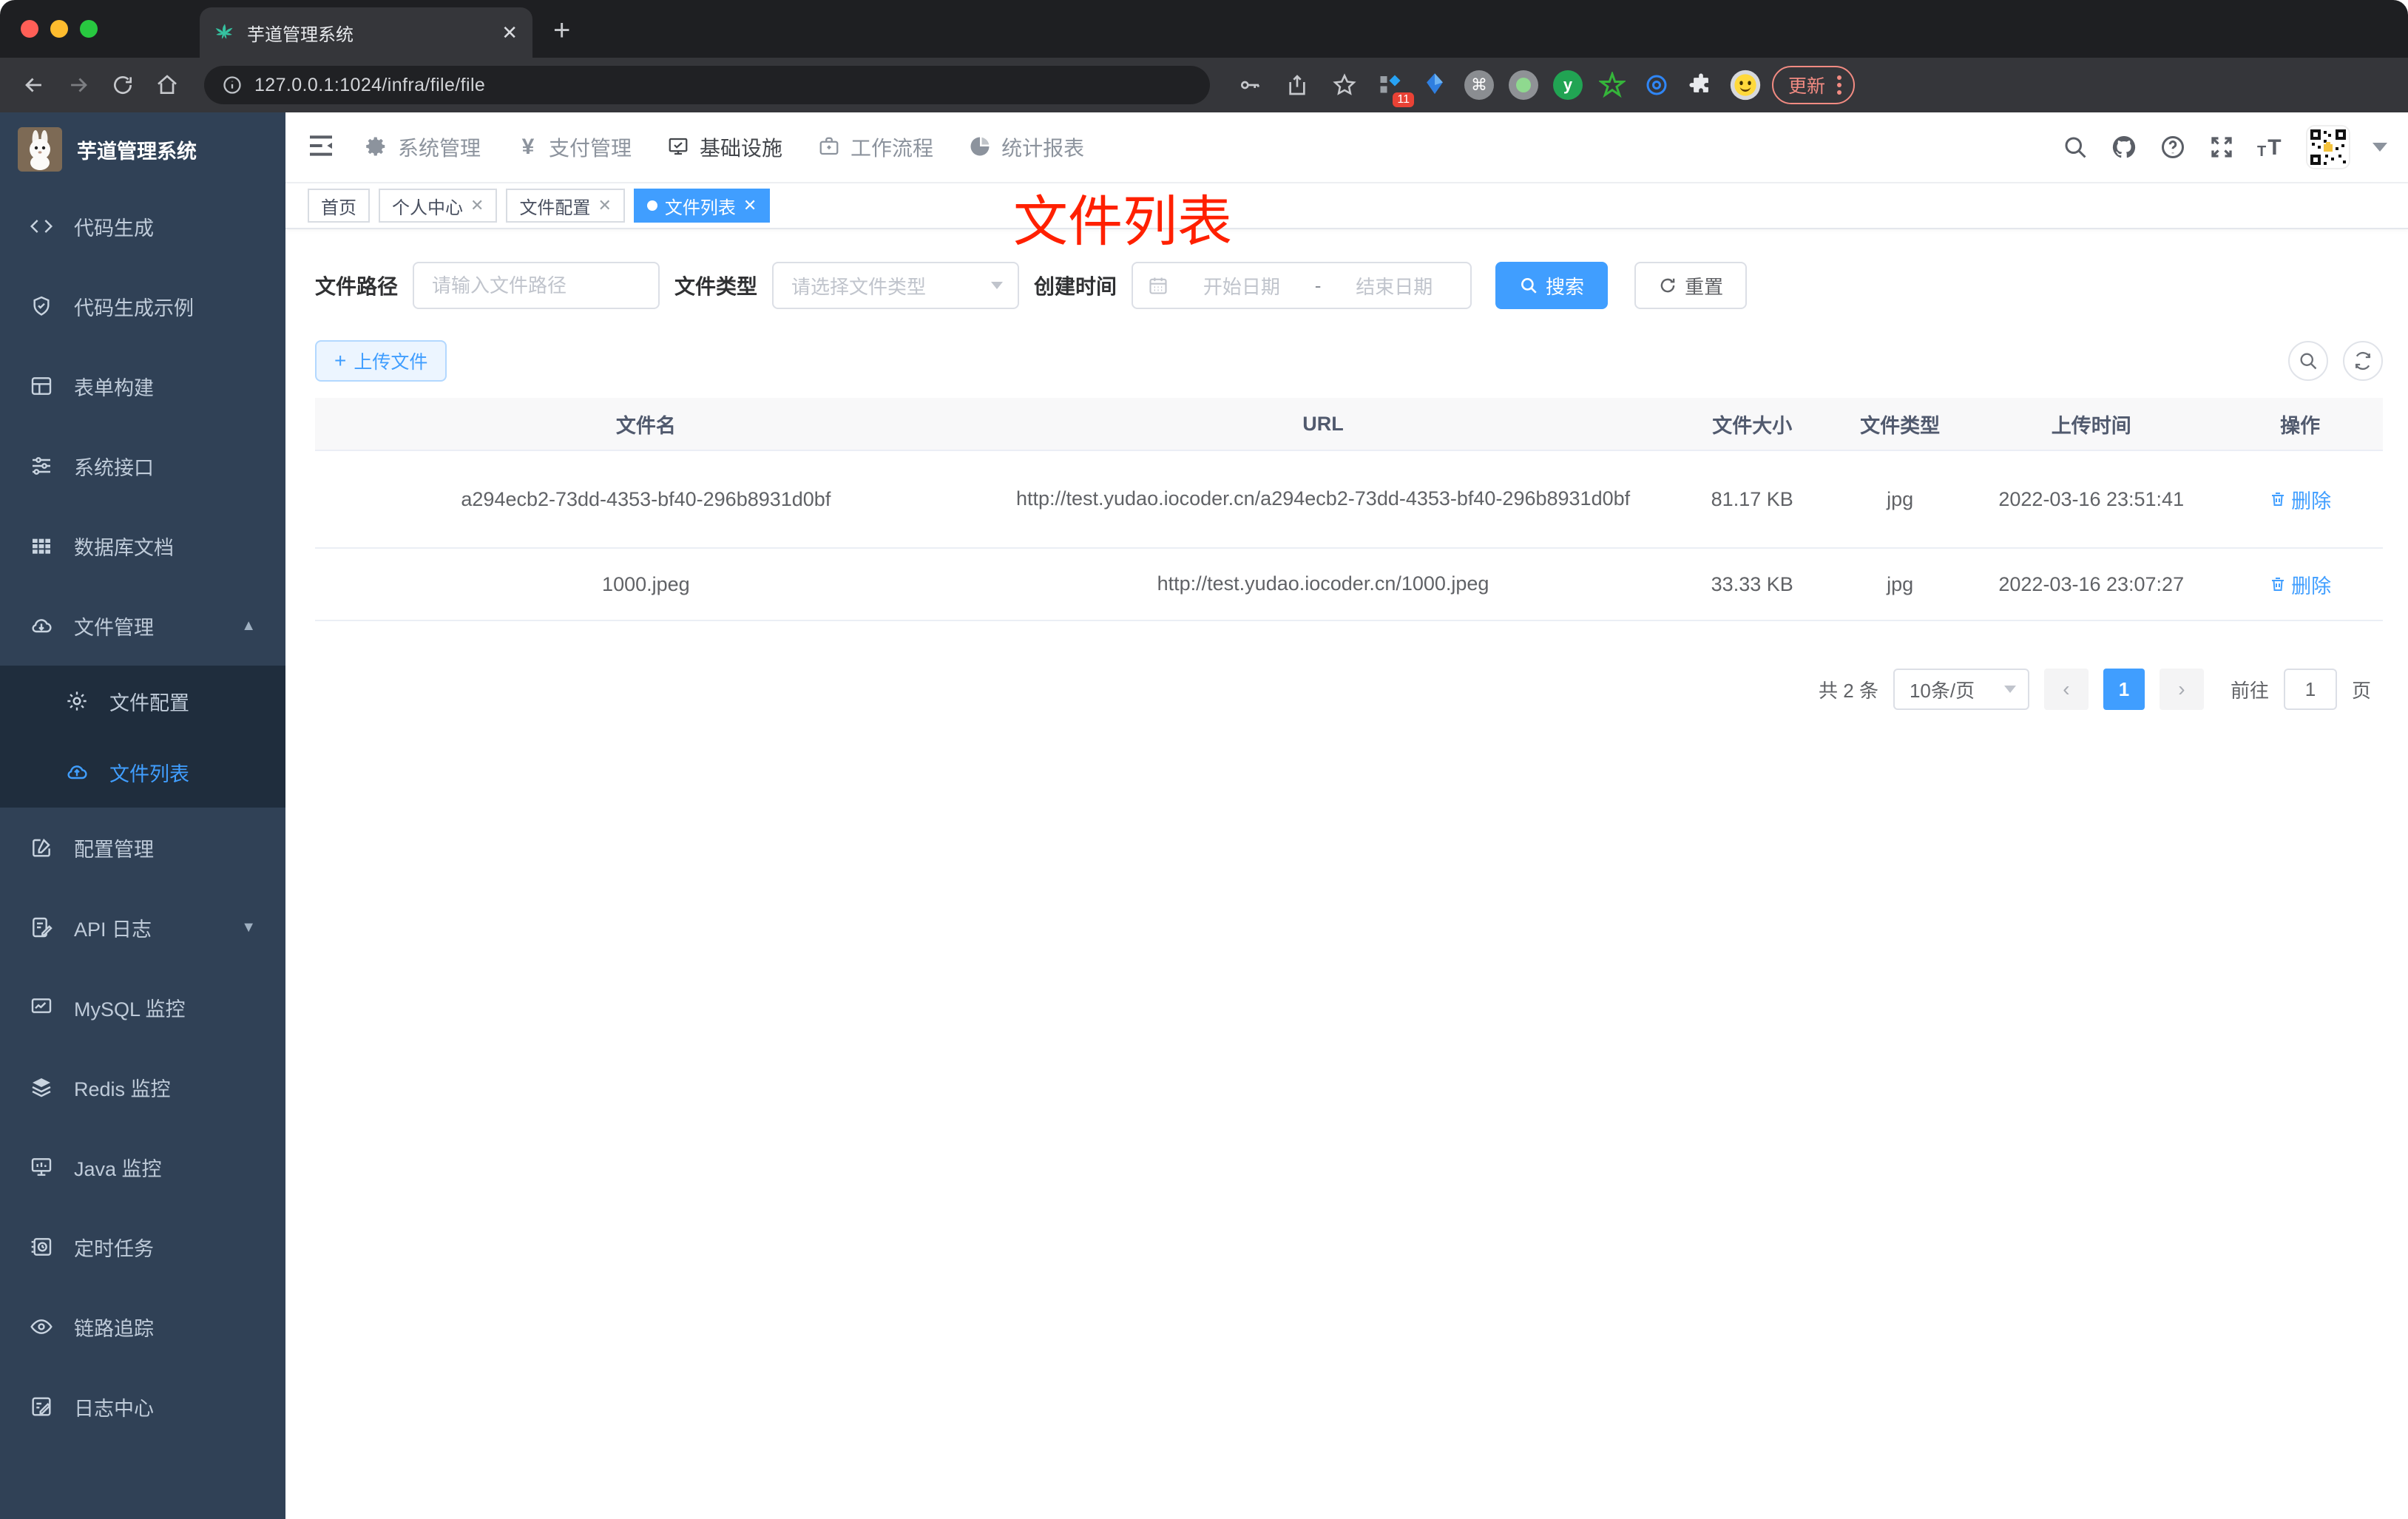 This screenshot has width=2408, height=1519. Describe the element at coordinates (1393, 87) in the screenshot. I see `extension-grid-icon: 11` at that location.